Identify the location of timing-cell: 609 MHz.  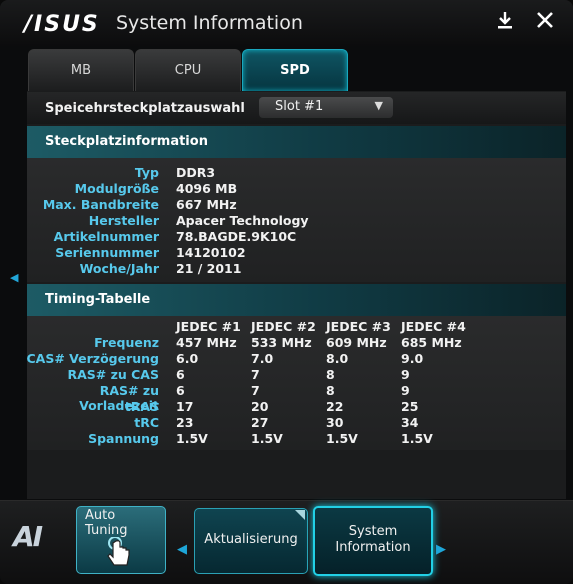
(356, 342).